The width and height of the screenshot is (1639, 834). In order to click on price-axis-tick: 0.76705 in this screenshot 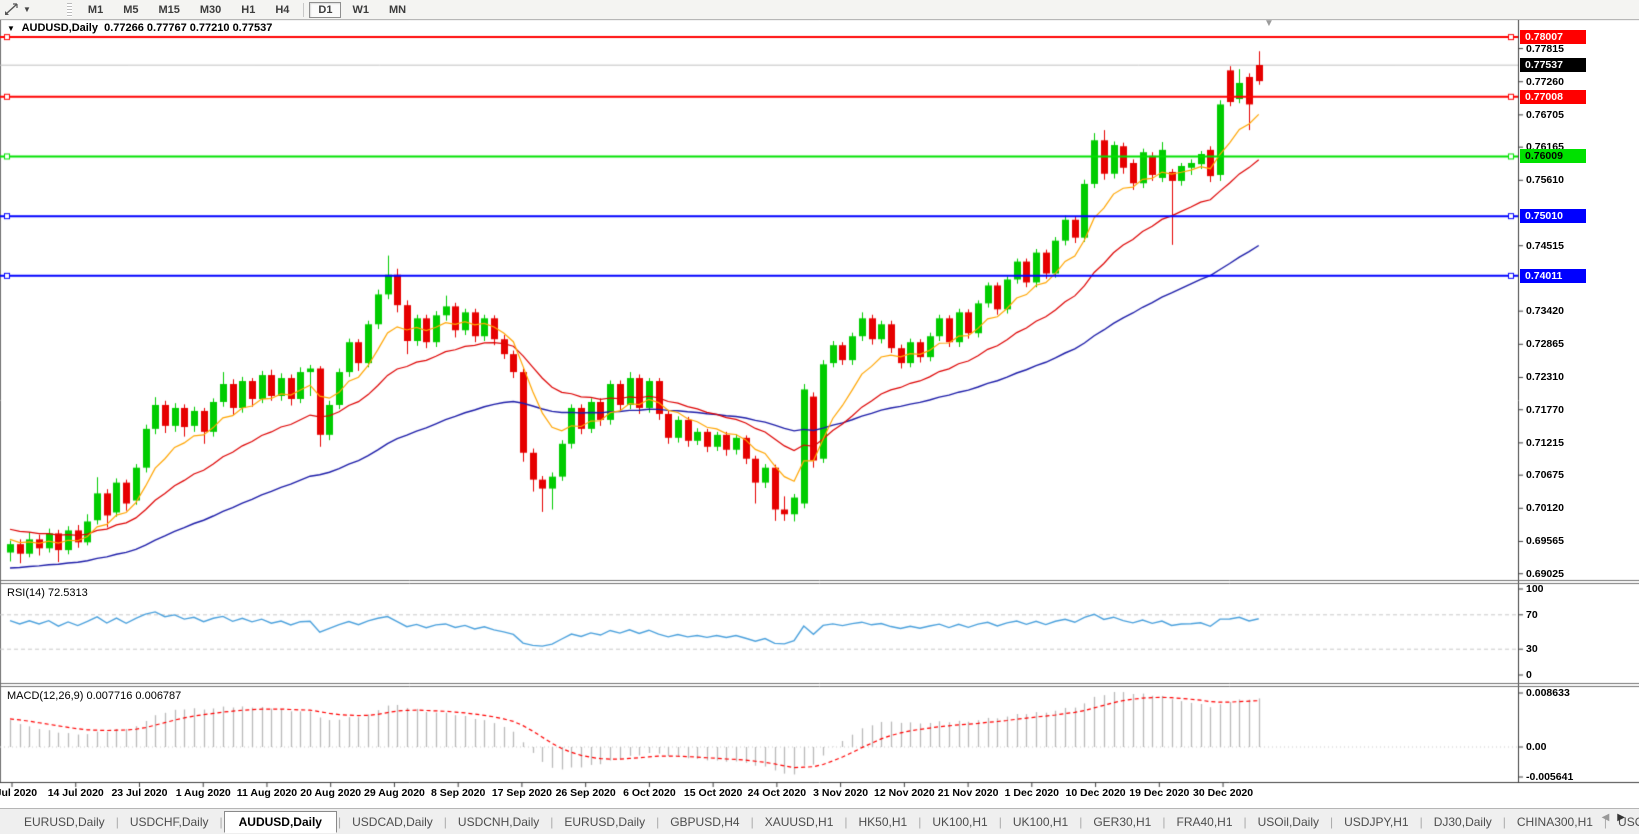, I will do `click(1545, 114)`.